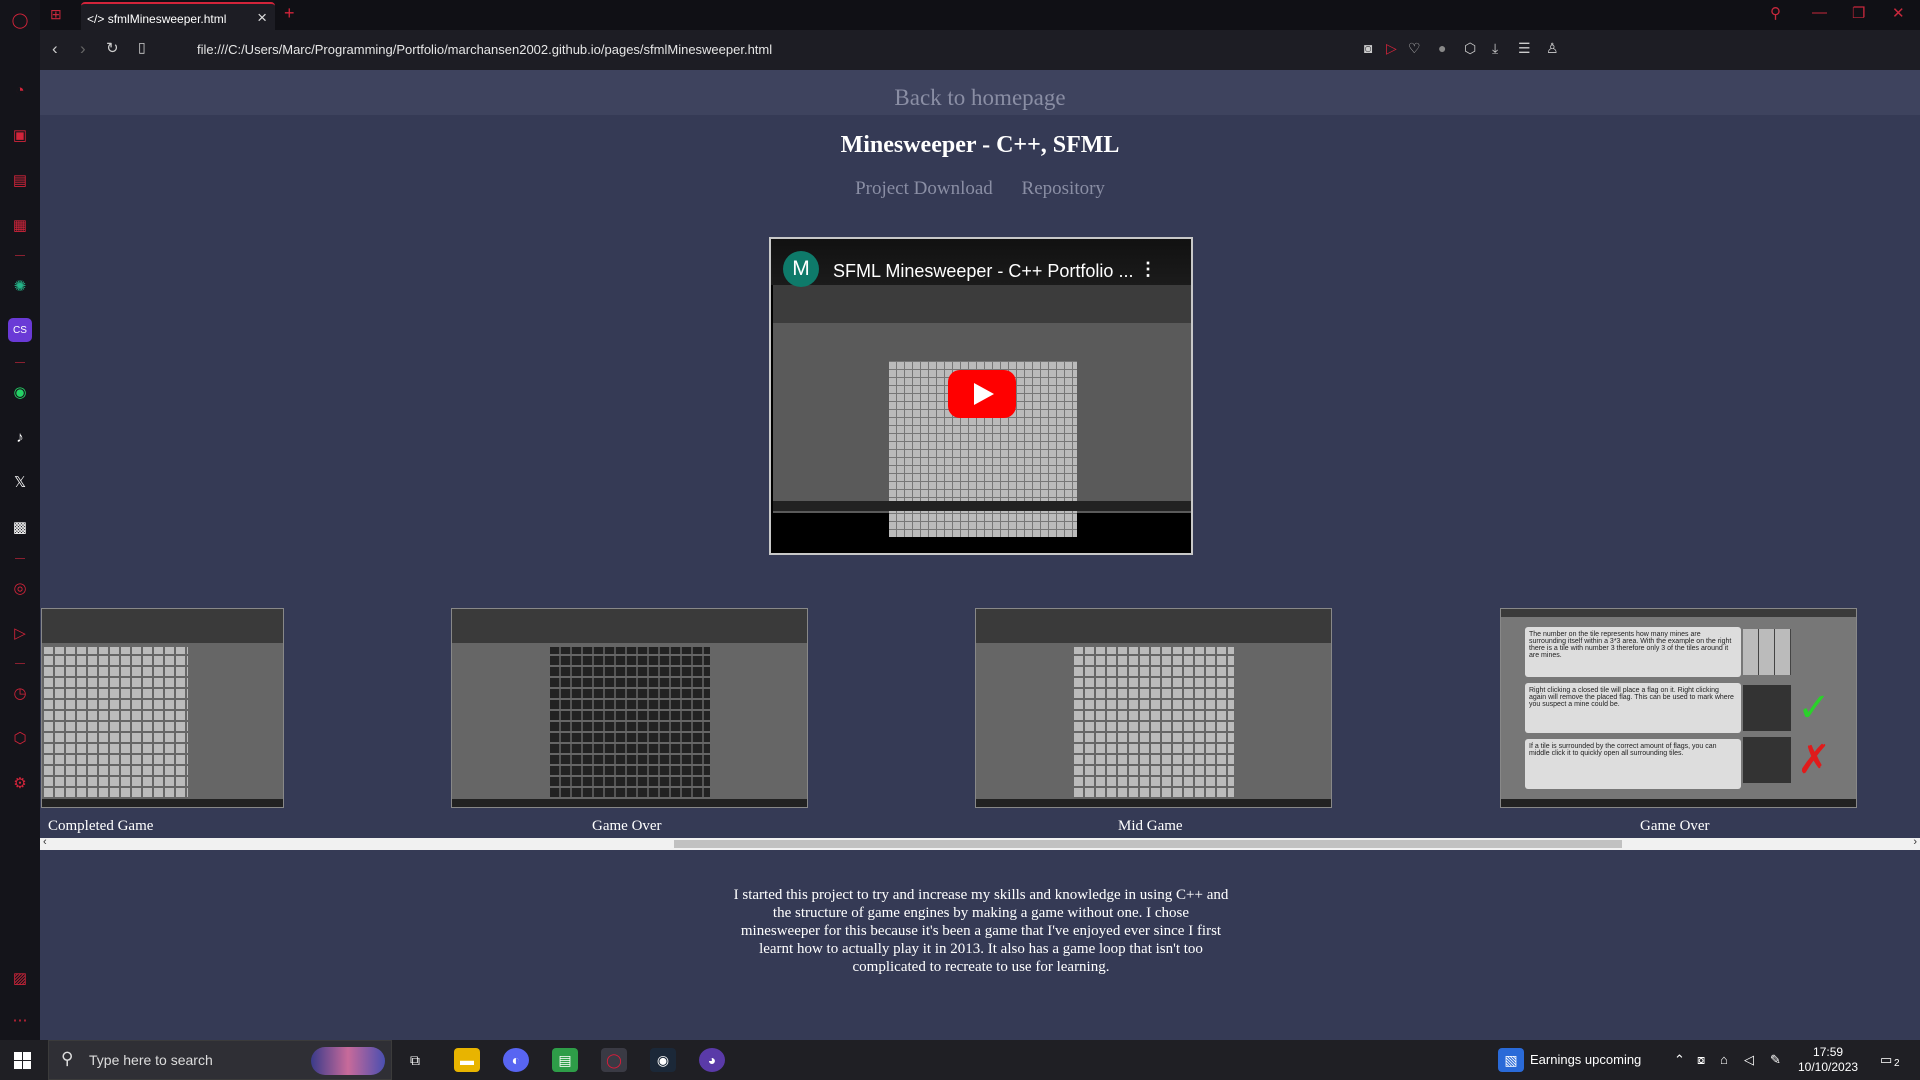 The height and width of the screenshot is (1080, 1920). I want to click on new-tab-icon: +, so click(289, 13).